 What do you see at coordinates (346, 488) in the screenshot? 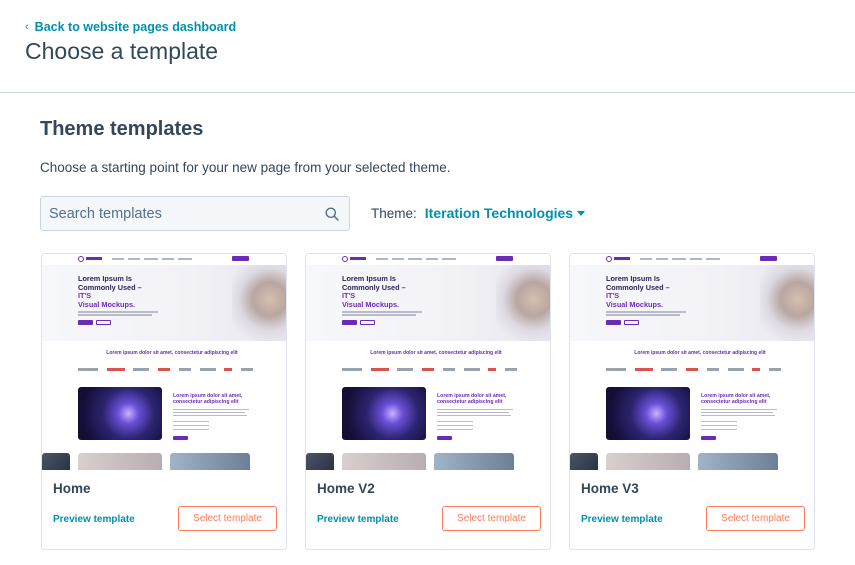
I see `template-name: Home V2` at bounding box center [346, 488].